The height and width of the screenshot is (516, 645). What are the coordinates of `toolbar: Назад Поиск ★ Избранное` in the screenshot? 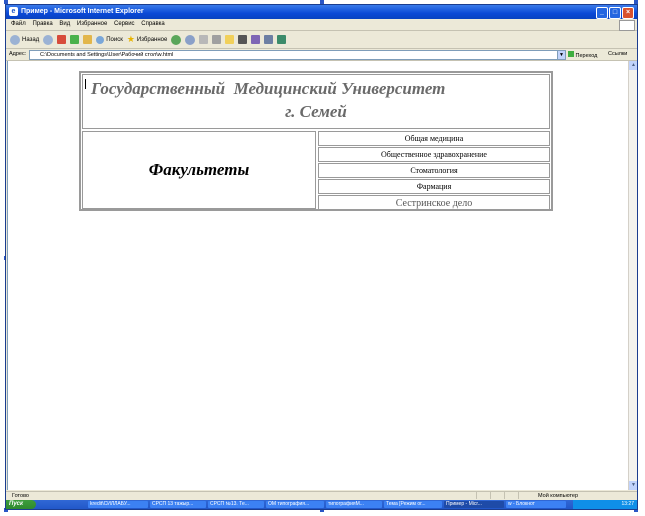 It's located at (321, 40).